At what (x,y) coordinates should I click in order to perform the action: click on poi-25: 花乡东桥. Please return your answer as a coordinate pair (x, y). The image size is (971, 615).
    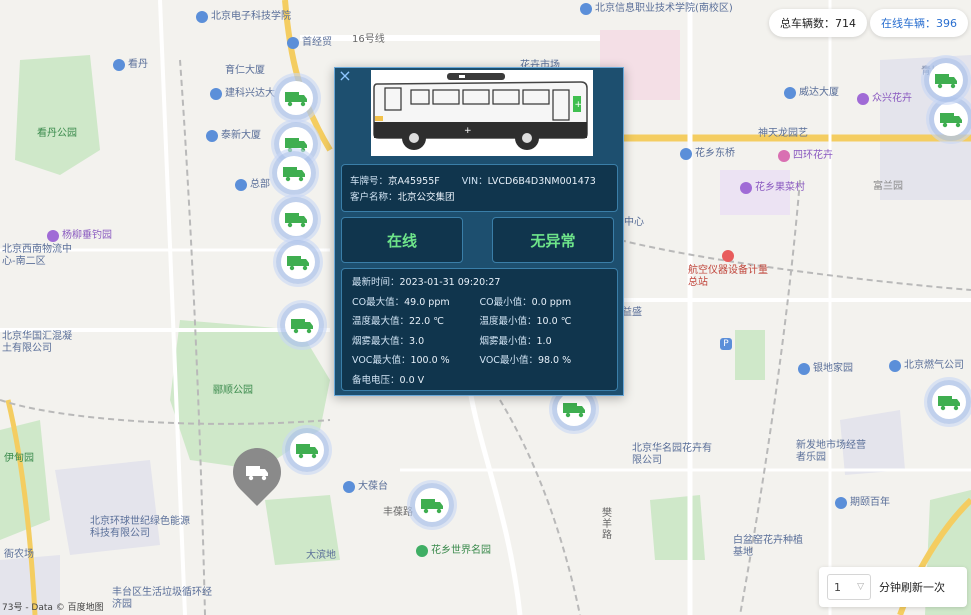
    Looking at the image, I should click on (707, 154).